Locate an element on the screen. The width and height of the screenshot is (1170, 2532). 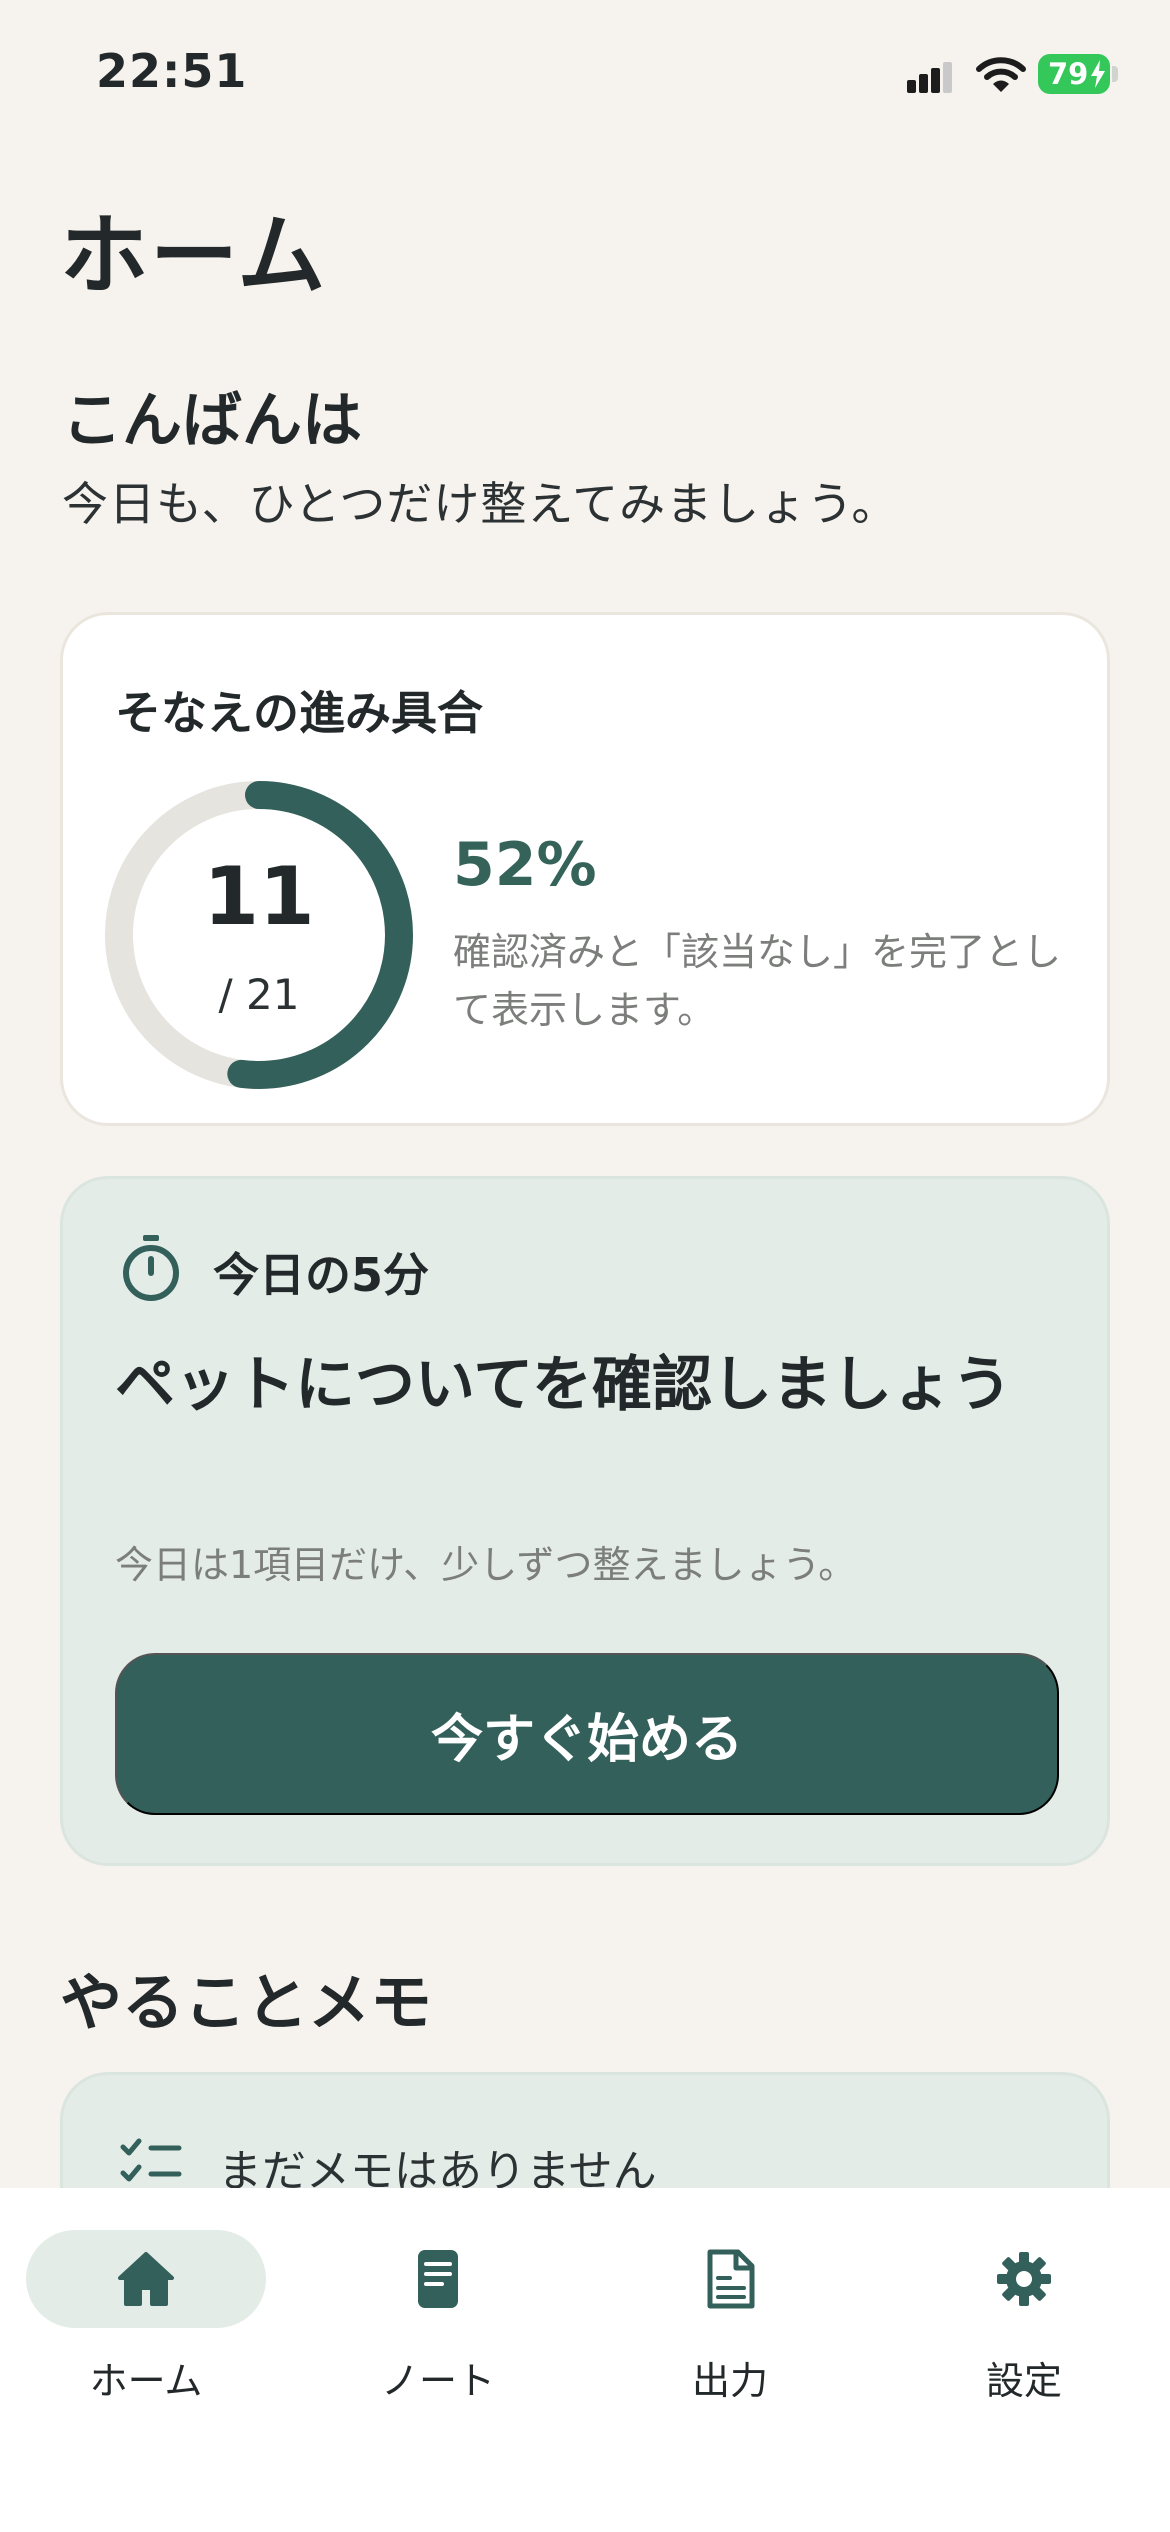
battery-tip is located at coordinates (1115, 74).